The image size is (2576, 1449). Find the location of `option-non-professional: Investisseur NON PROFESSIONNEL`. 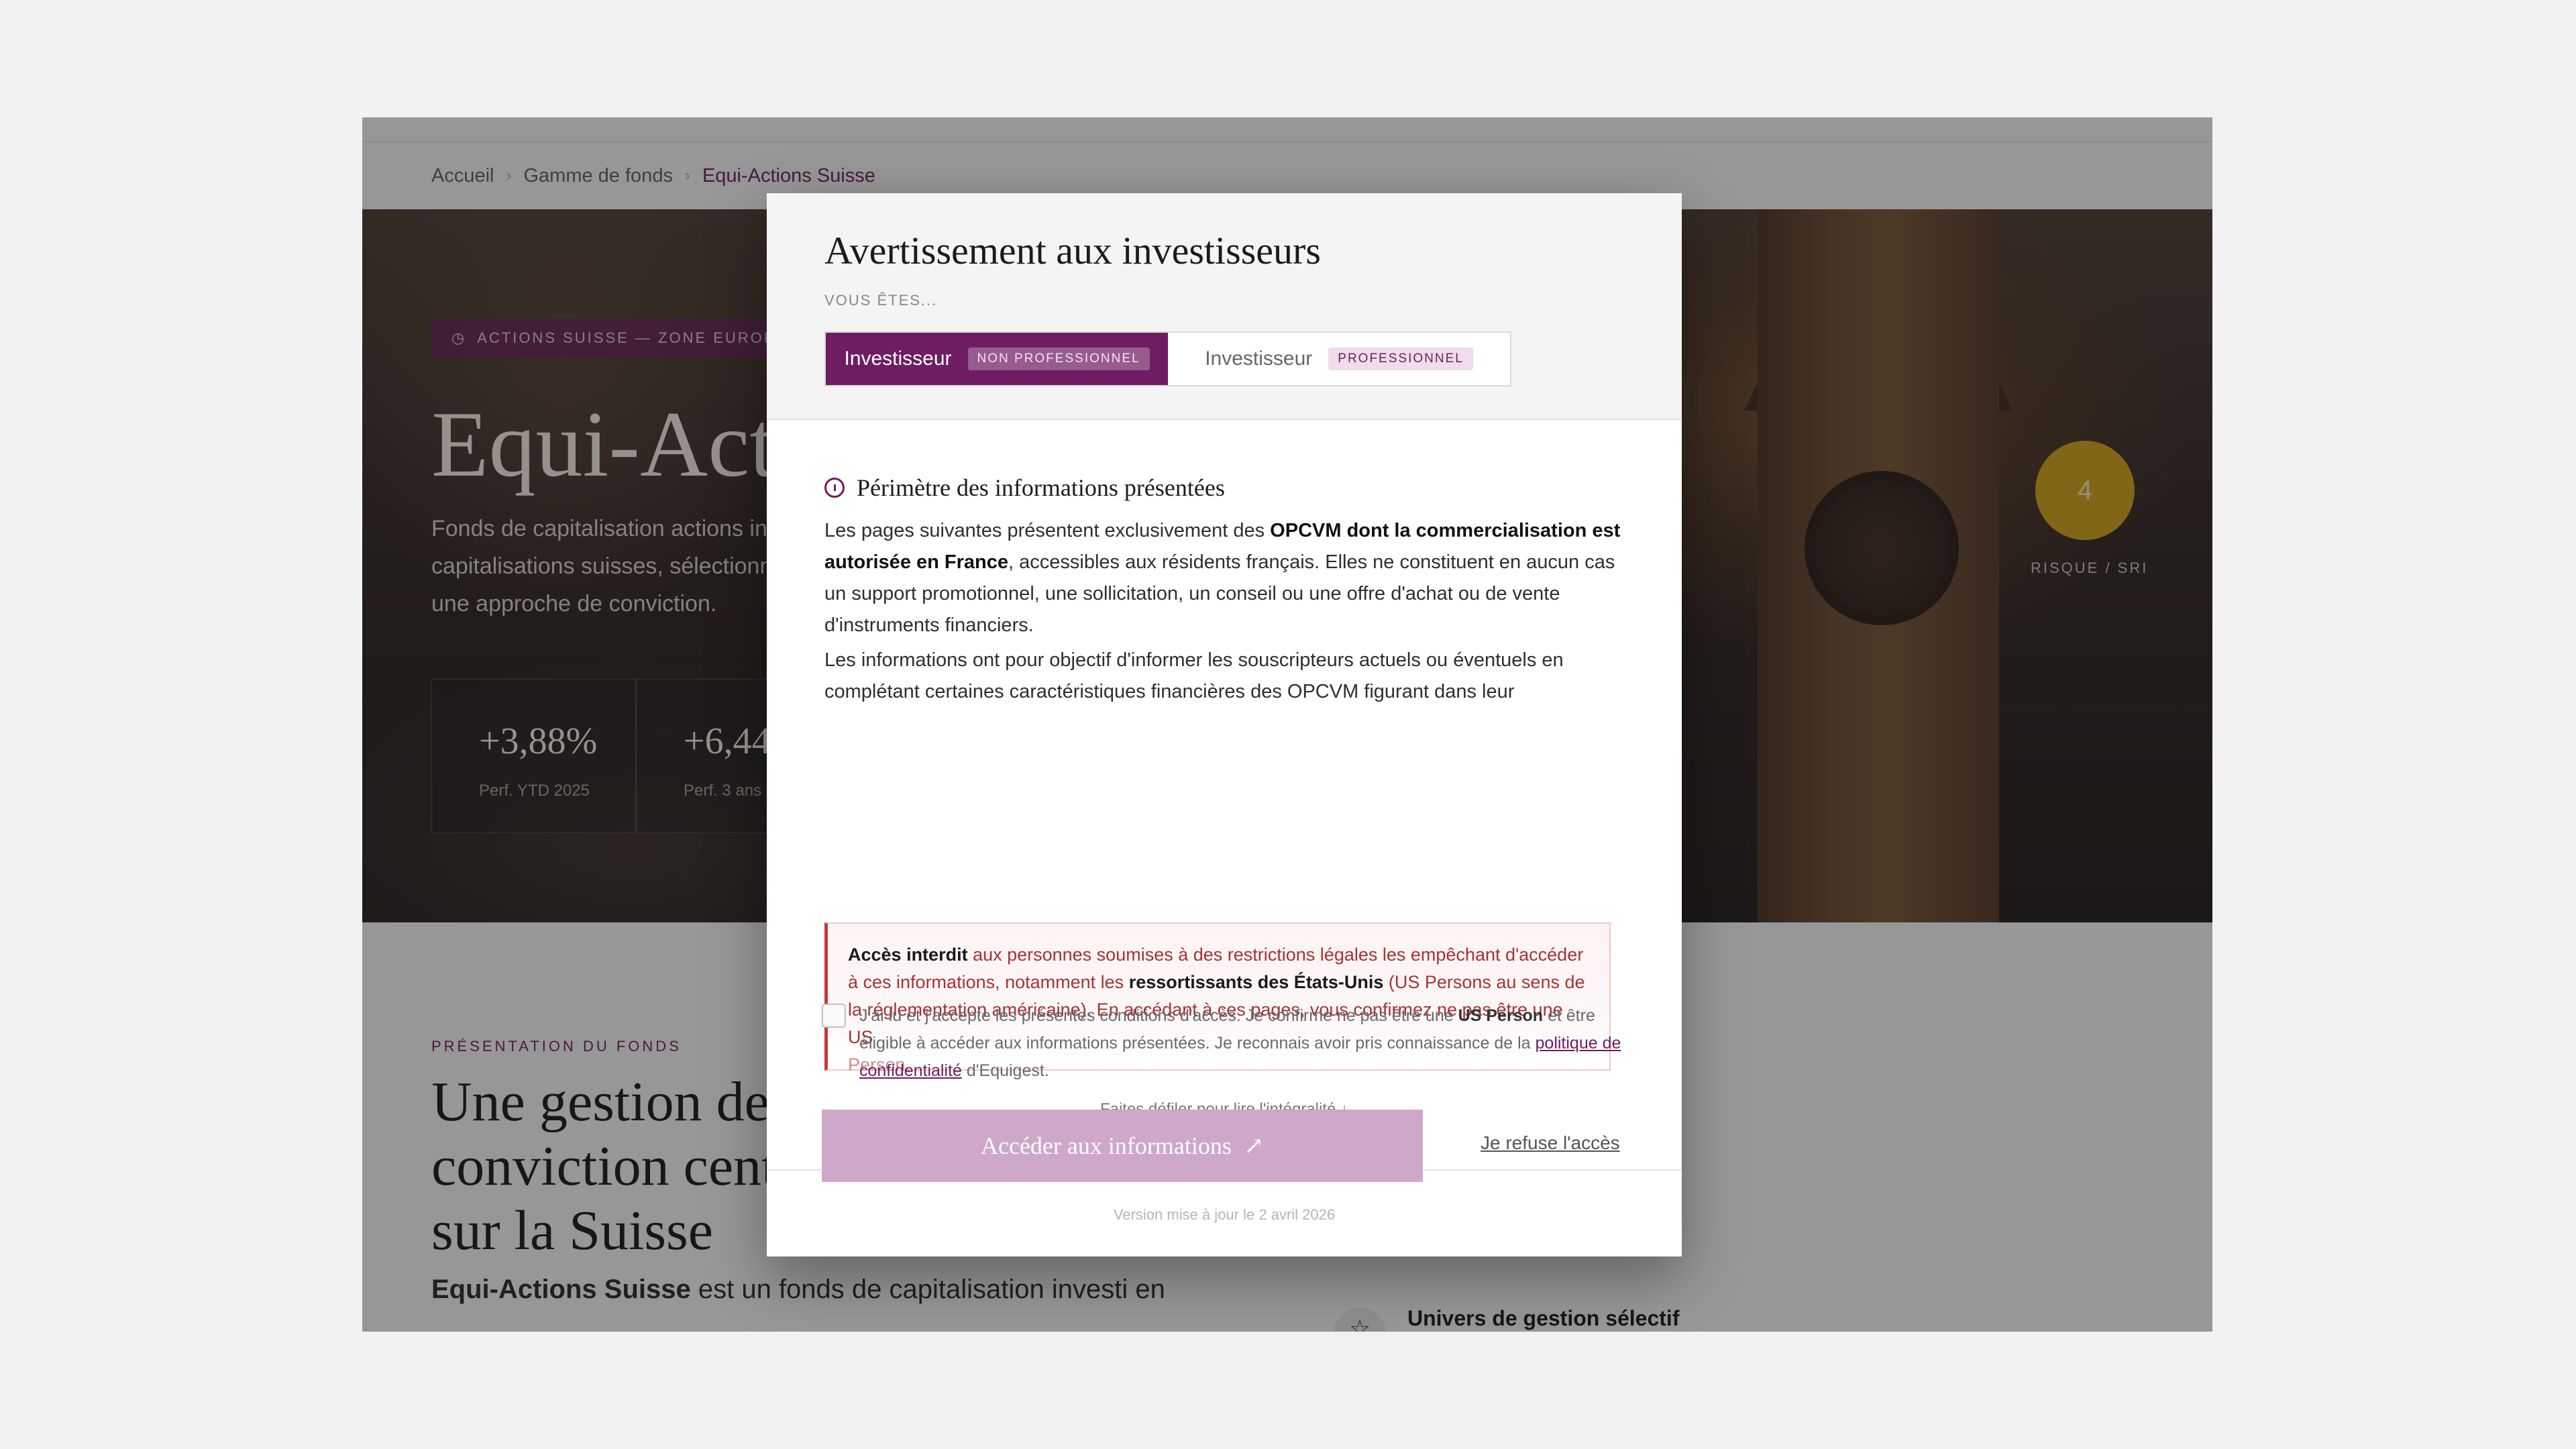

option-non-professional: Investisseur NON PROFESSIONNEL is located at coordinates (997, 359).